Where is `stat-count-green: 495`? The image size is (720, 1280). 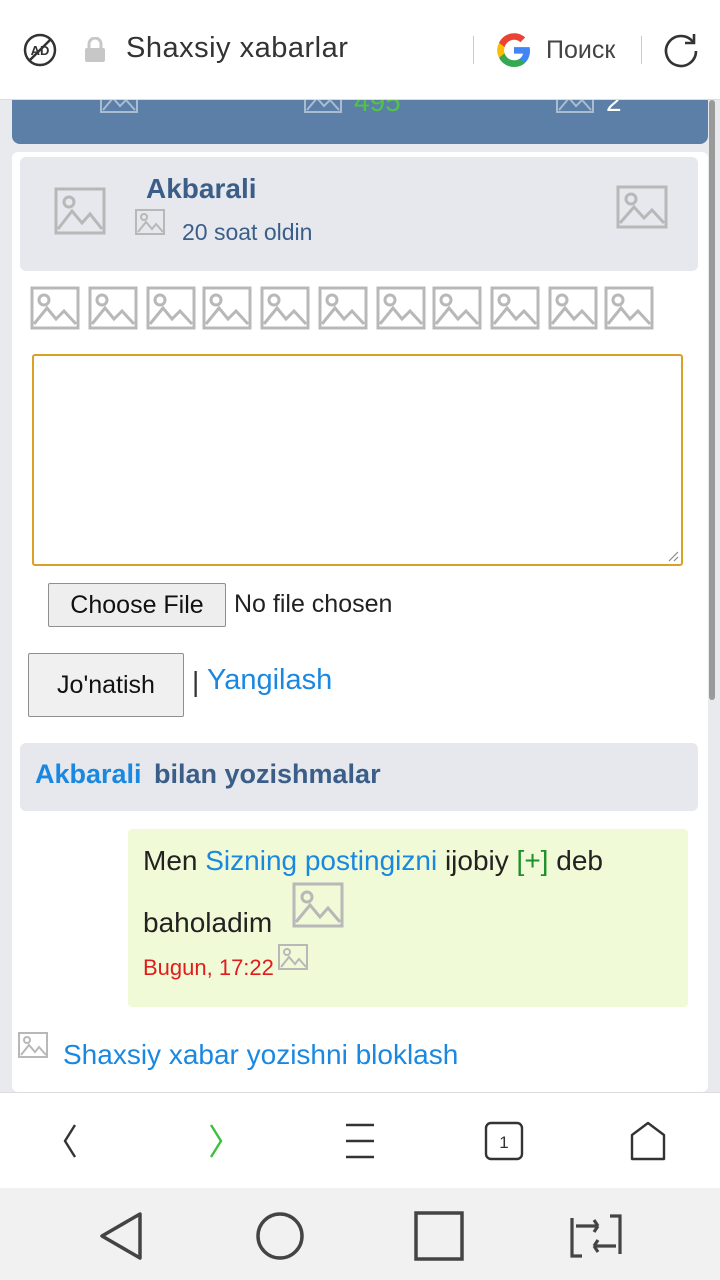 stat-count-green: 495 is located at coordinates (377, 108).